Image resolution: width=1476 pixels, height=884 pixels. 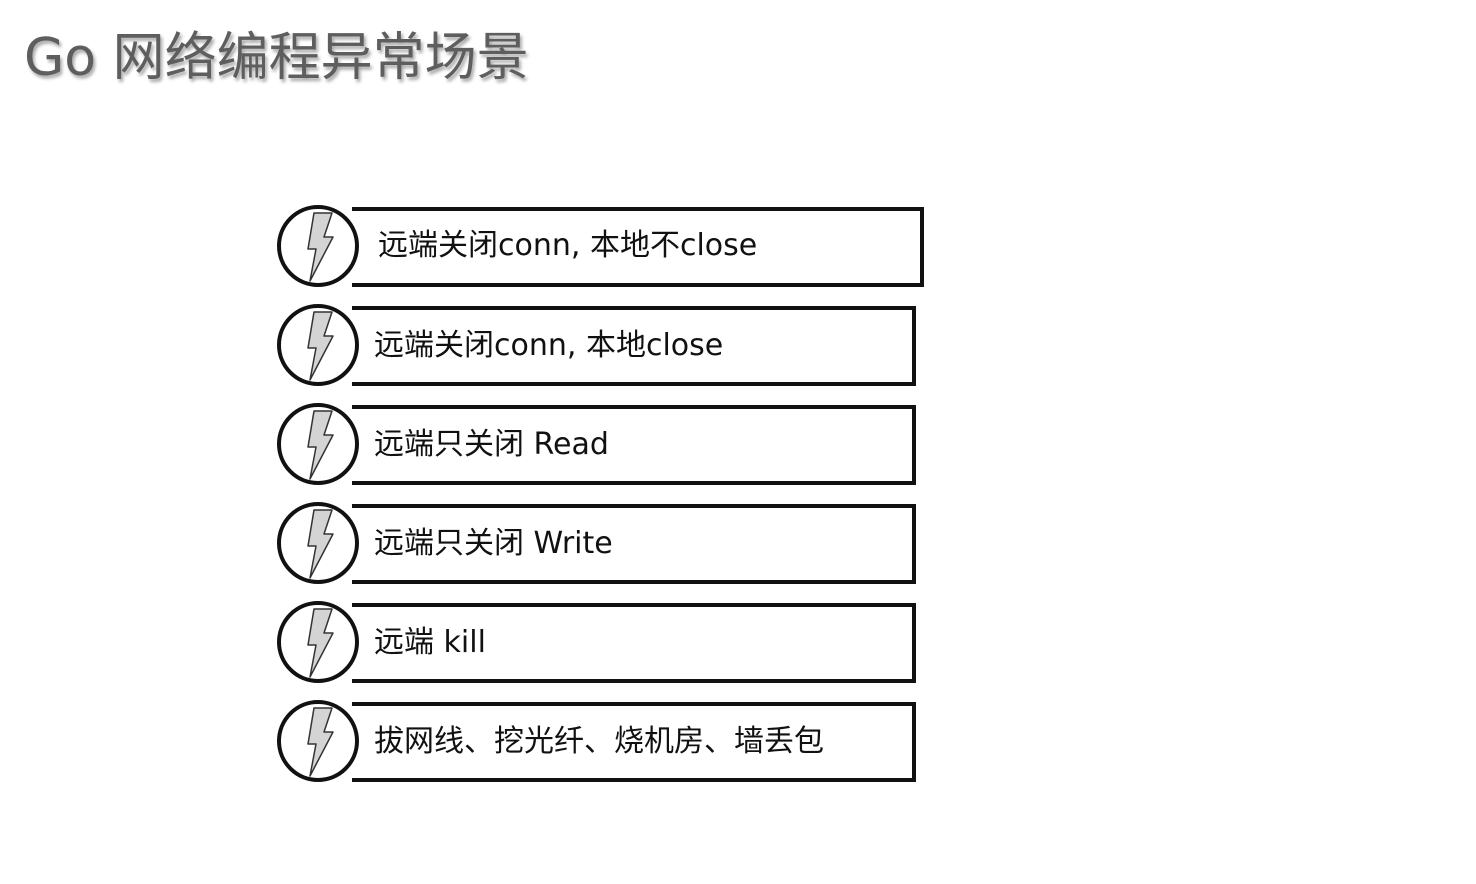 I want to click on scenario-item: 远端关闭conn, 本地不close, so click(x=601, y=246).